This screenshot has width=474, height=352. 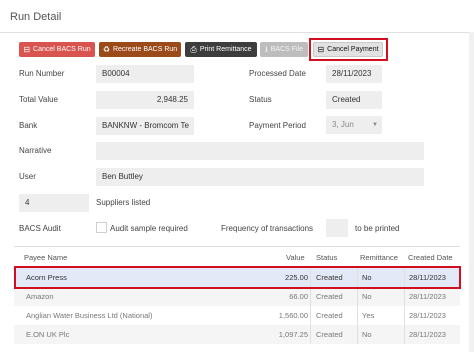 What do you see at coordinates (287, 49) in the screenshot?
I see `bacs-file-label: BACS File` at bounding box center [287, 49].